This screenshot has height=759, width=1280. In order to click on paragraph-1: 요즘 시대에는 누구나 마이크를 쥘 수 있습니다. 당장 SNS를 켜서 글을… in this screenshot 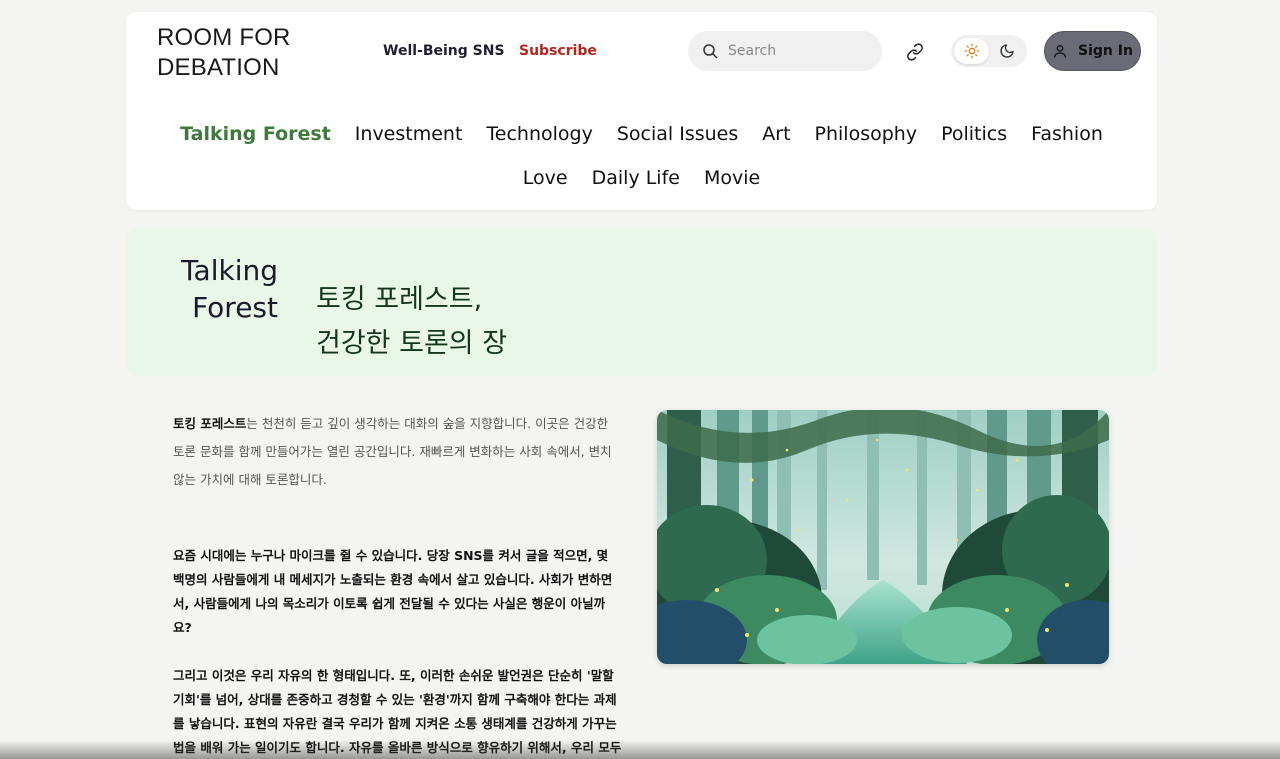, I will do `click(393, 591)`.